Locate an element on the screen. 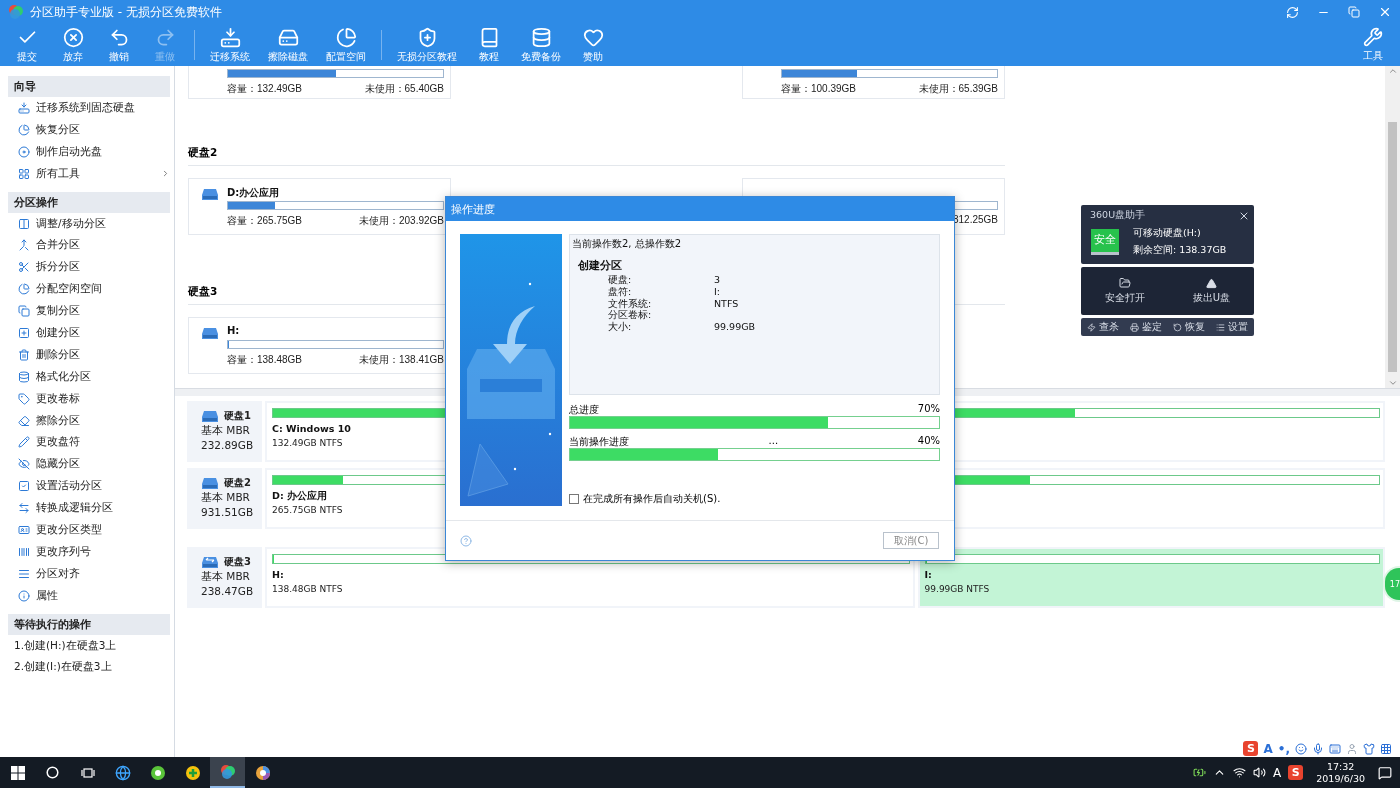 This screenshot has width=1400, height=788. disk-type: 基本 MBR is located at coordinates (226, 498).